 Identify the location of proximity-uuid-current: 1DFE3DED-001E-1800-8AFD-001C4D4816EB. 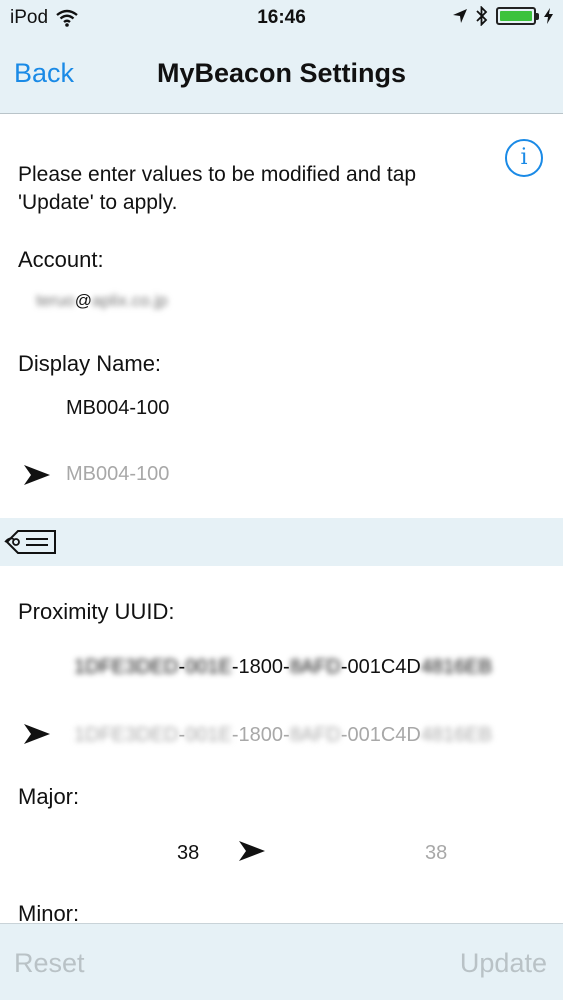
(283, 667).